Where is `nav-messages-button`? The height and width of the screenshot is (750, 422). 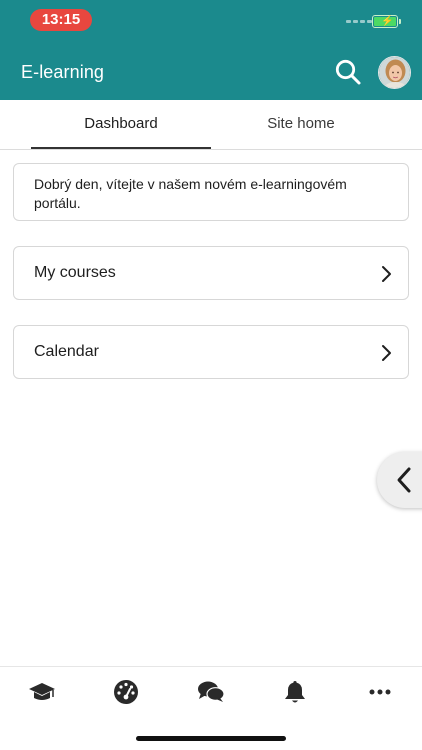 nav-messages-button is located at coordinates (211, 692).